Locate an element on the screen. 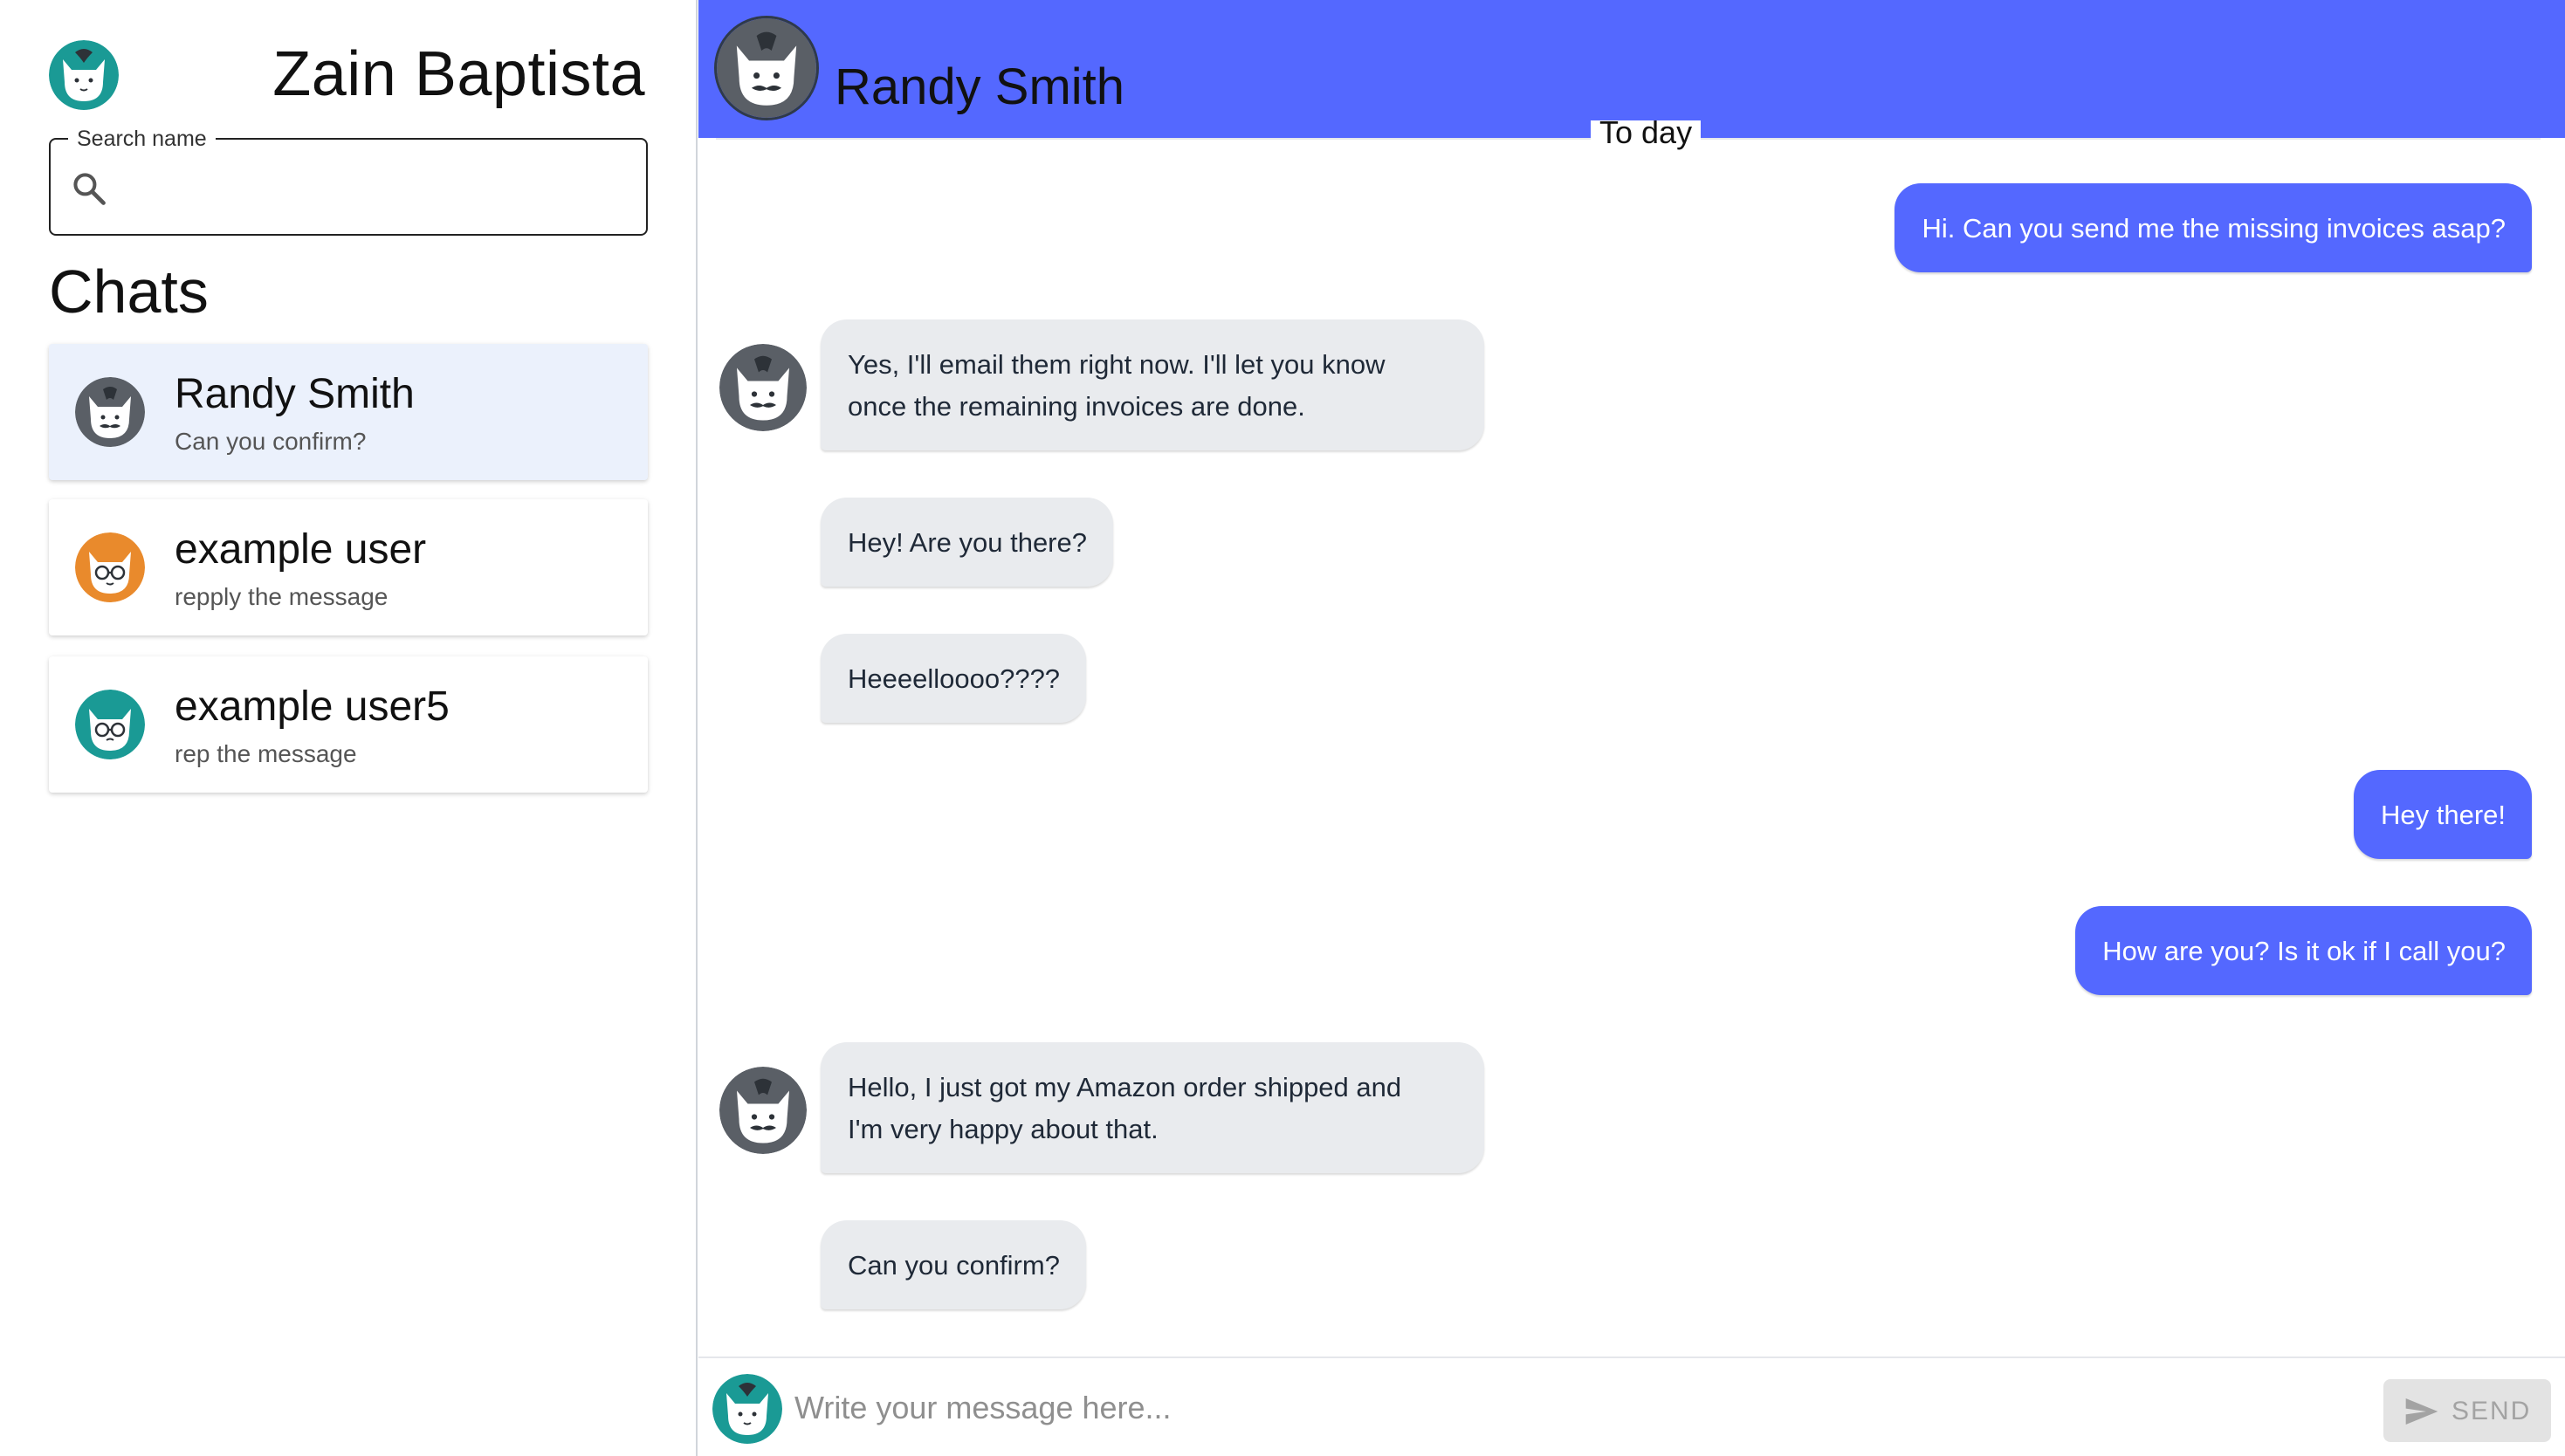 The width and height of the screenshot is (2565, 1456). chat-item-example-user5: example user5 rep the message is located at coordinates (348, 724).